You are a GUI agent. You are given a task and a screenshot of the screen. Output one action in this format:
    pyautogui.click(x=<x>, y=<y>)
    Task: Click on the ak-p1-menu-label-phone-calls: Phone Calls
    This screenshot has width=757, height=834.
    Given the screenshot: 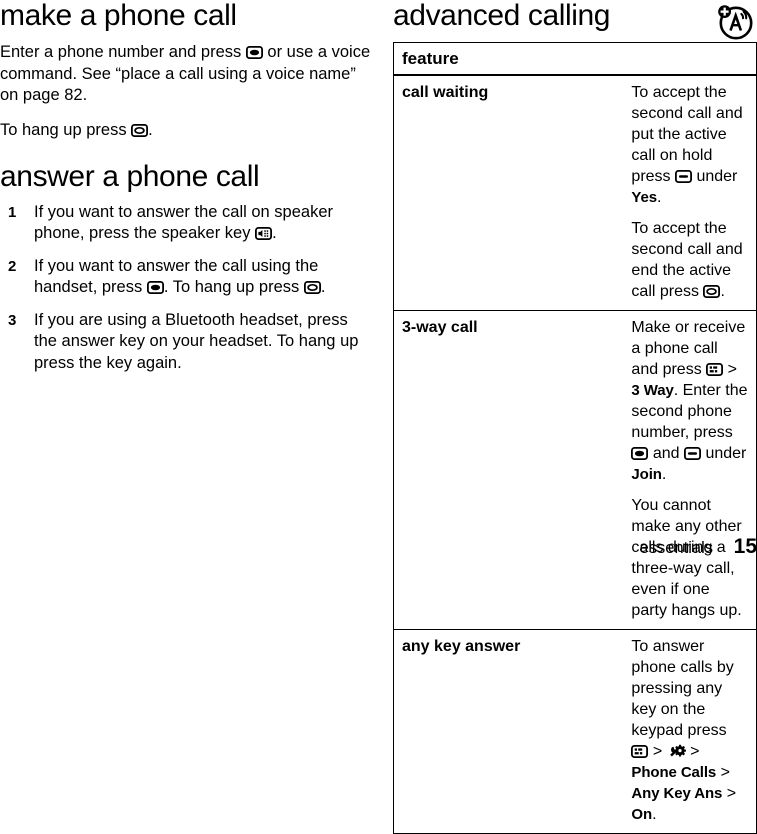 What is the action you would take?
    pyautogui.click(x=674, y=773)
    